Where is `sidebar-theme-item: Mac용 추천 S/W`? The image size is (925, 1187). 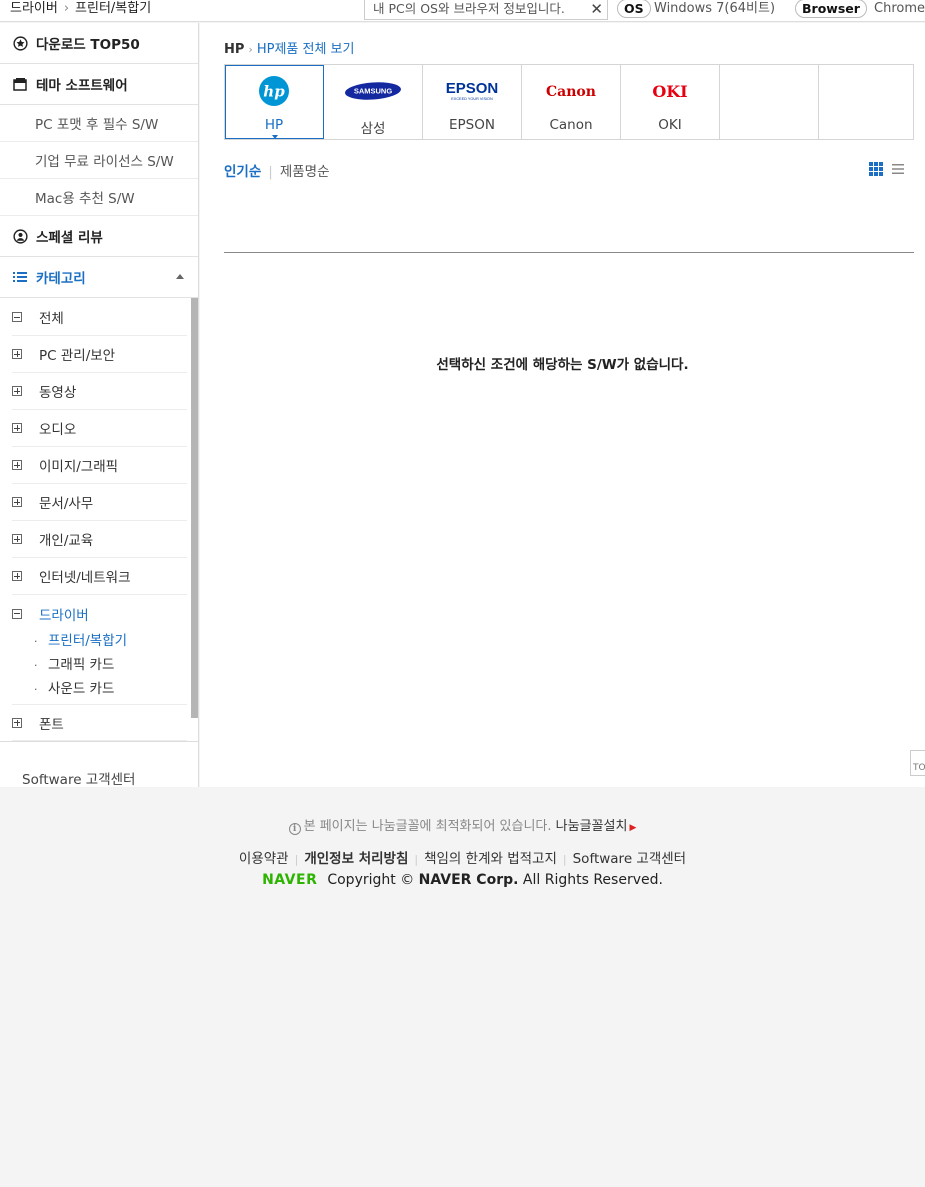 sidebar-theme-item: Mac용 추천 S/W is located at coordinates (99, 197).